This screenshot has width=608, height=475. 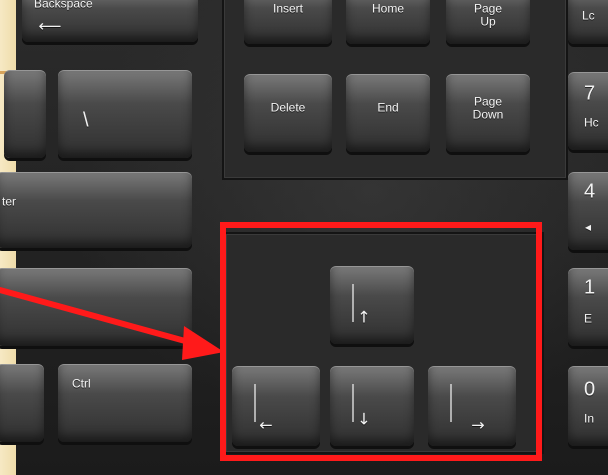 I want to click on key-page-down: Page Down, so click(x=488, y=113).